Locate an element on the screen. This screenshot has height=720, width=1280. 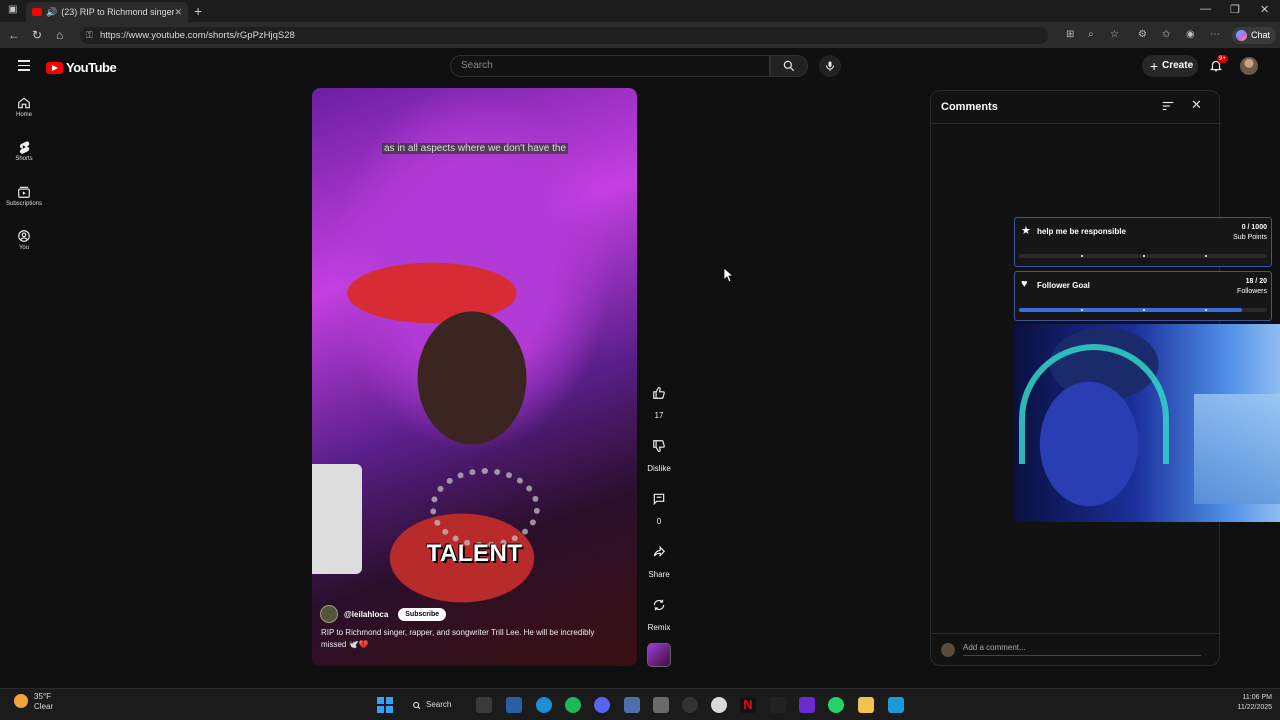
sidebar-item-label: Home is located at coordinates (23, 115).